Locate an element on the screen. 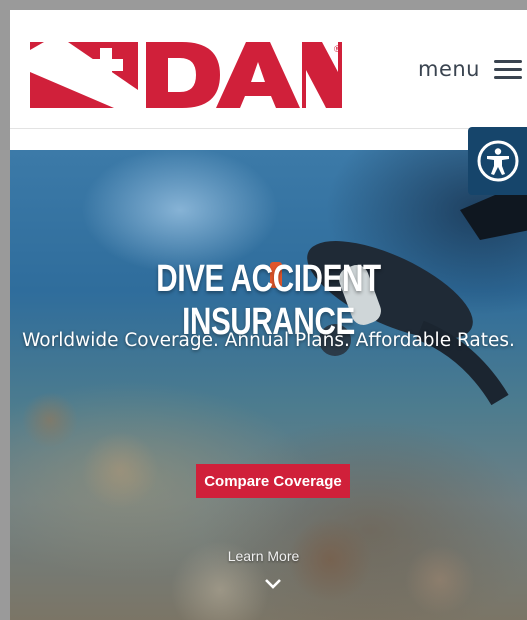  menu-label: menu is located at coordinates (449, 69).